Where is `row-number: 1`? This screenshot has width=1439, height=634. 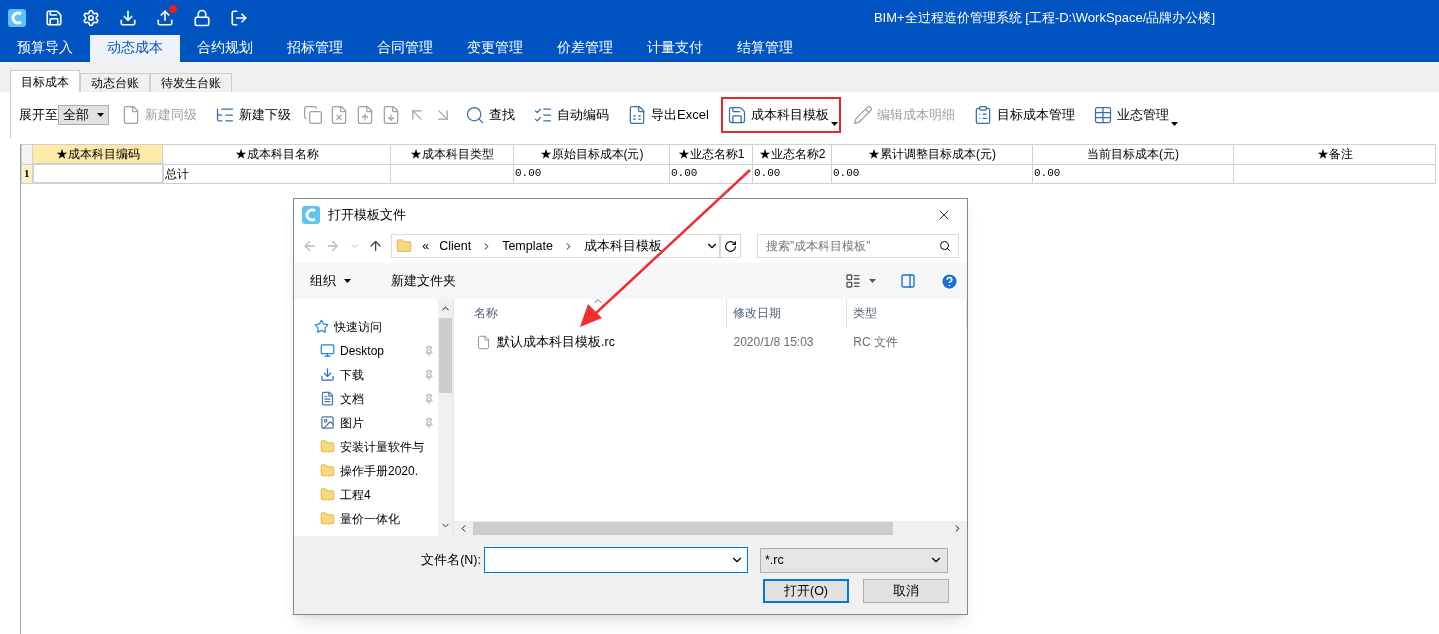 row-number: 1 is located at coordinates (27, 173).